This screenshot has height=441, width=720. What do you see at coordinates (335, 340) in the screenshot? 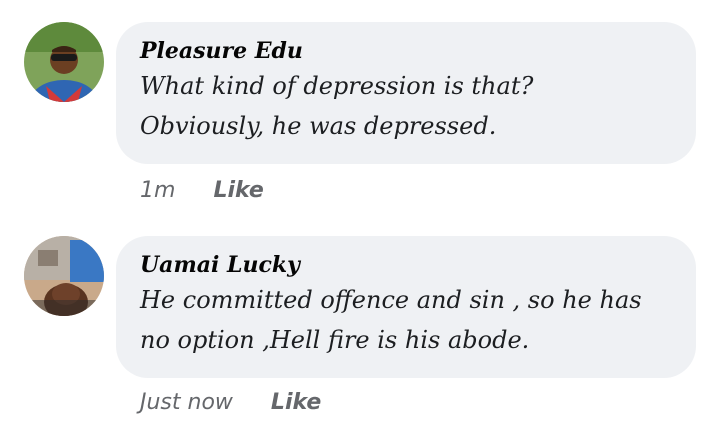
I see `comment-text-line-2: no option ,Hell fire is his abode.` at bounding box center [335, 340].